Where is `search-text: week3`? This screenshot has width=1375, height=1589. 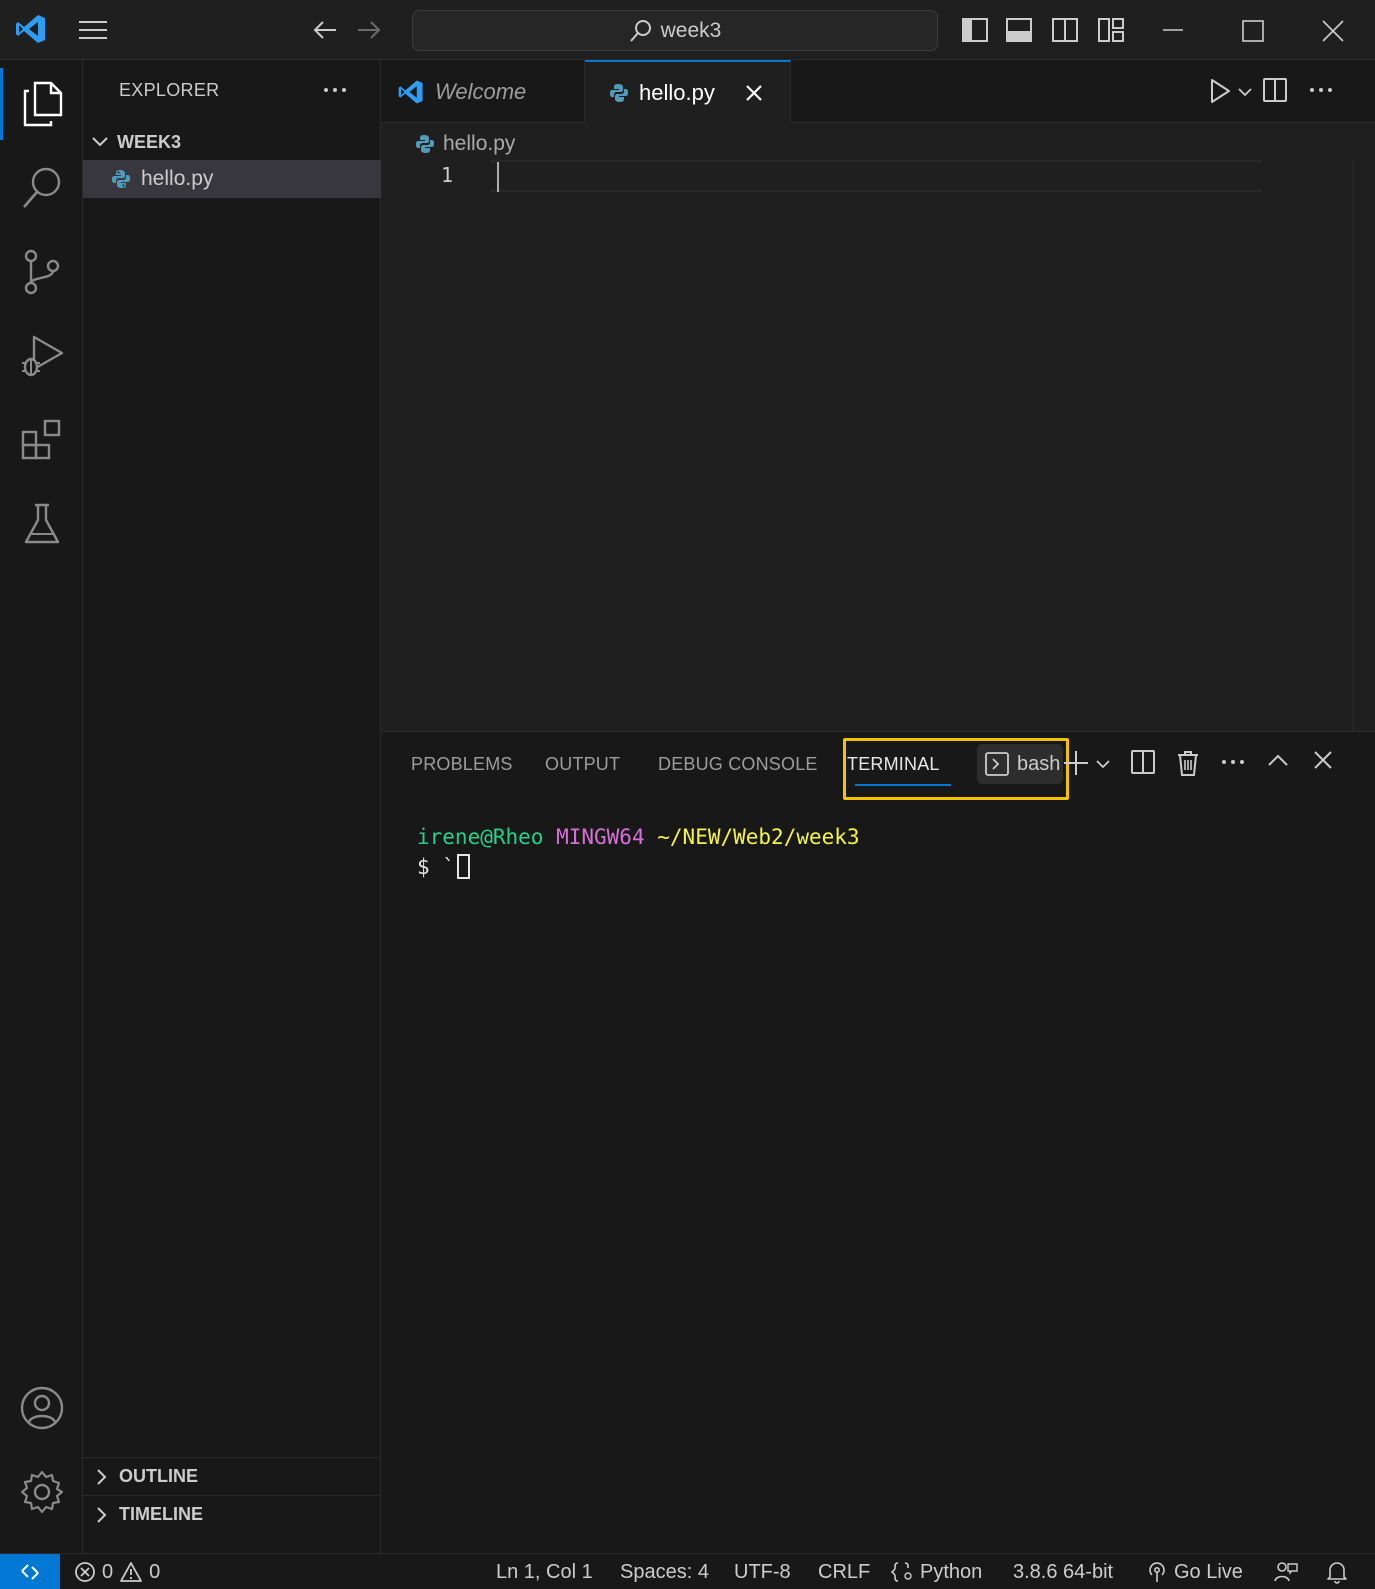
search-text: week3 is located at coordinates (691, 30).